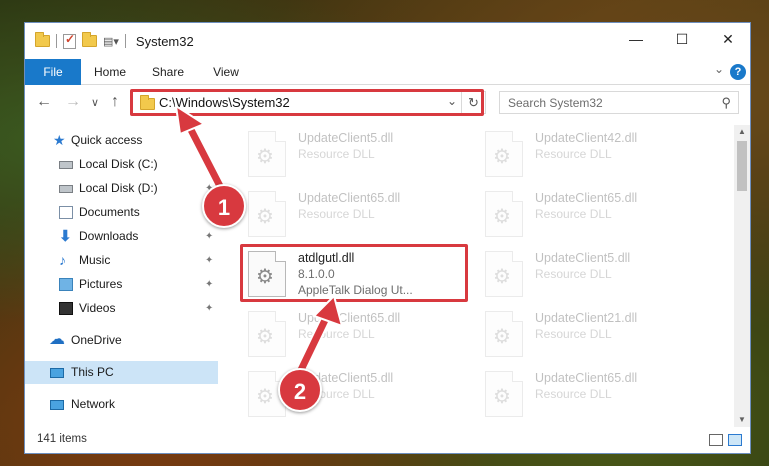  What do you see at coordinates (738, 72) in the screenshot?
I see `help-icon: ?` at bounding box center [738, 72].